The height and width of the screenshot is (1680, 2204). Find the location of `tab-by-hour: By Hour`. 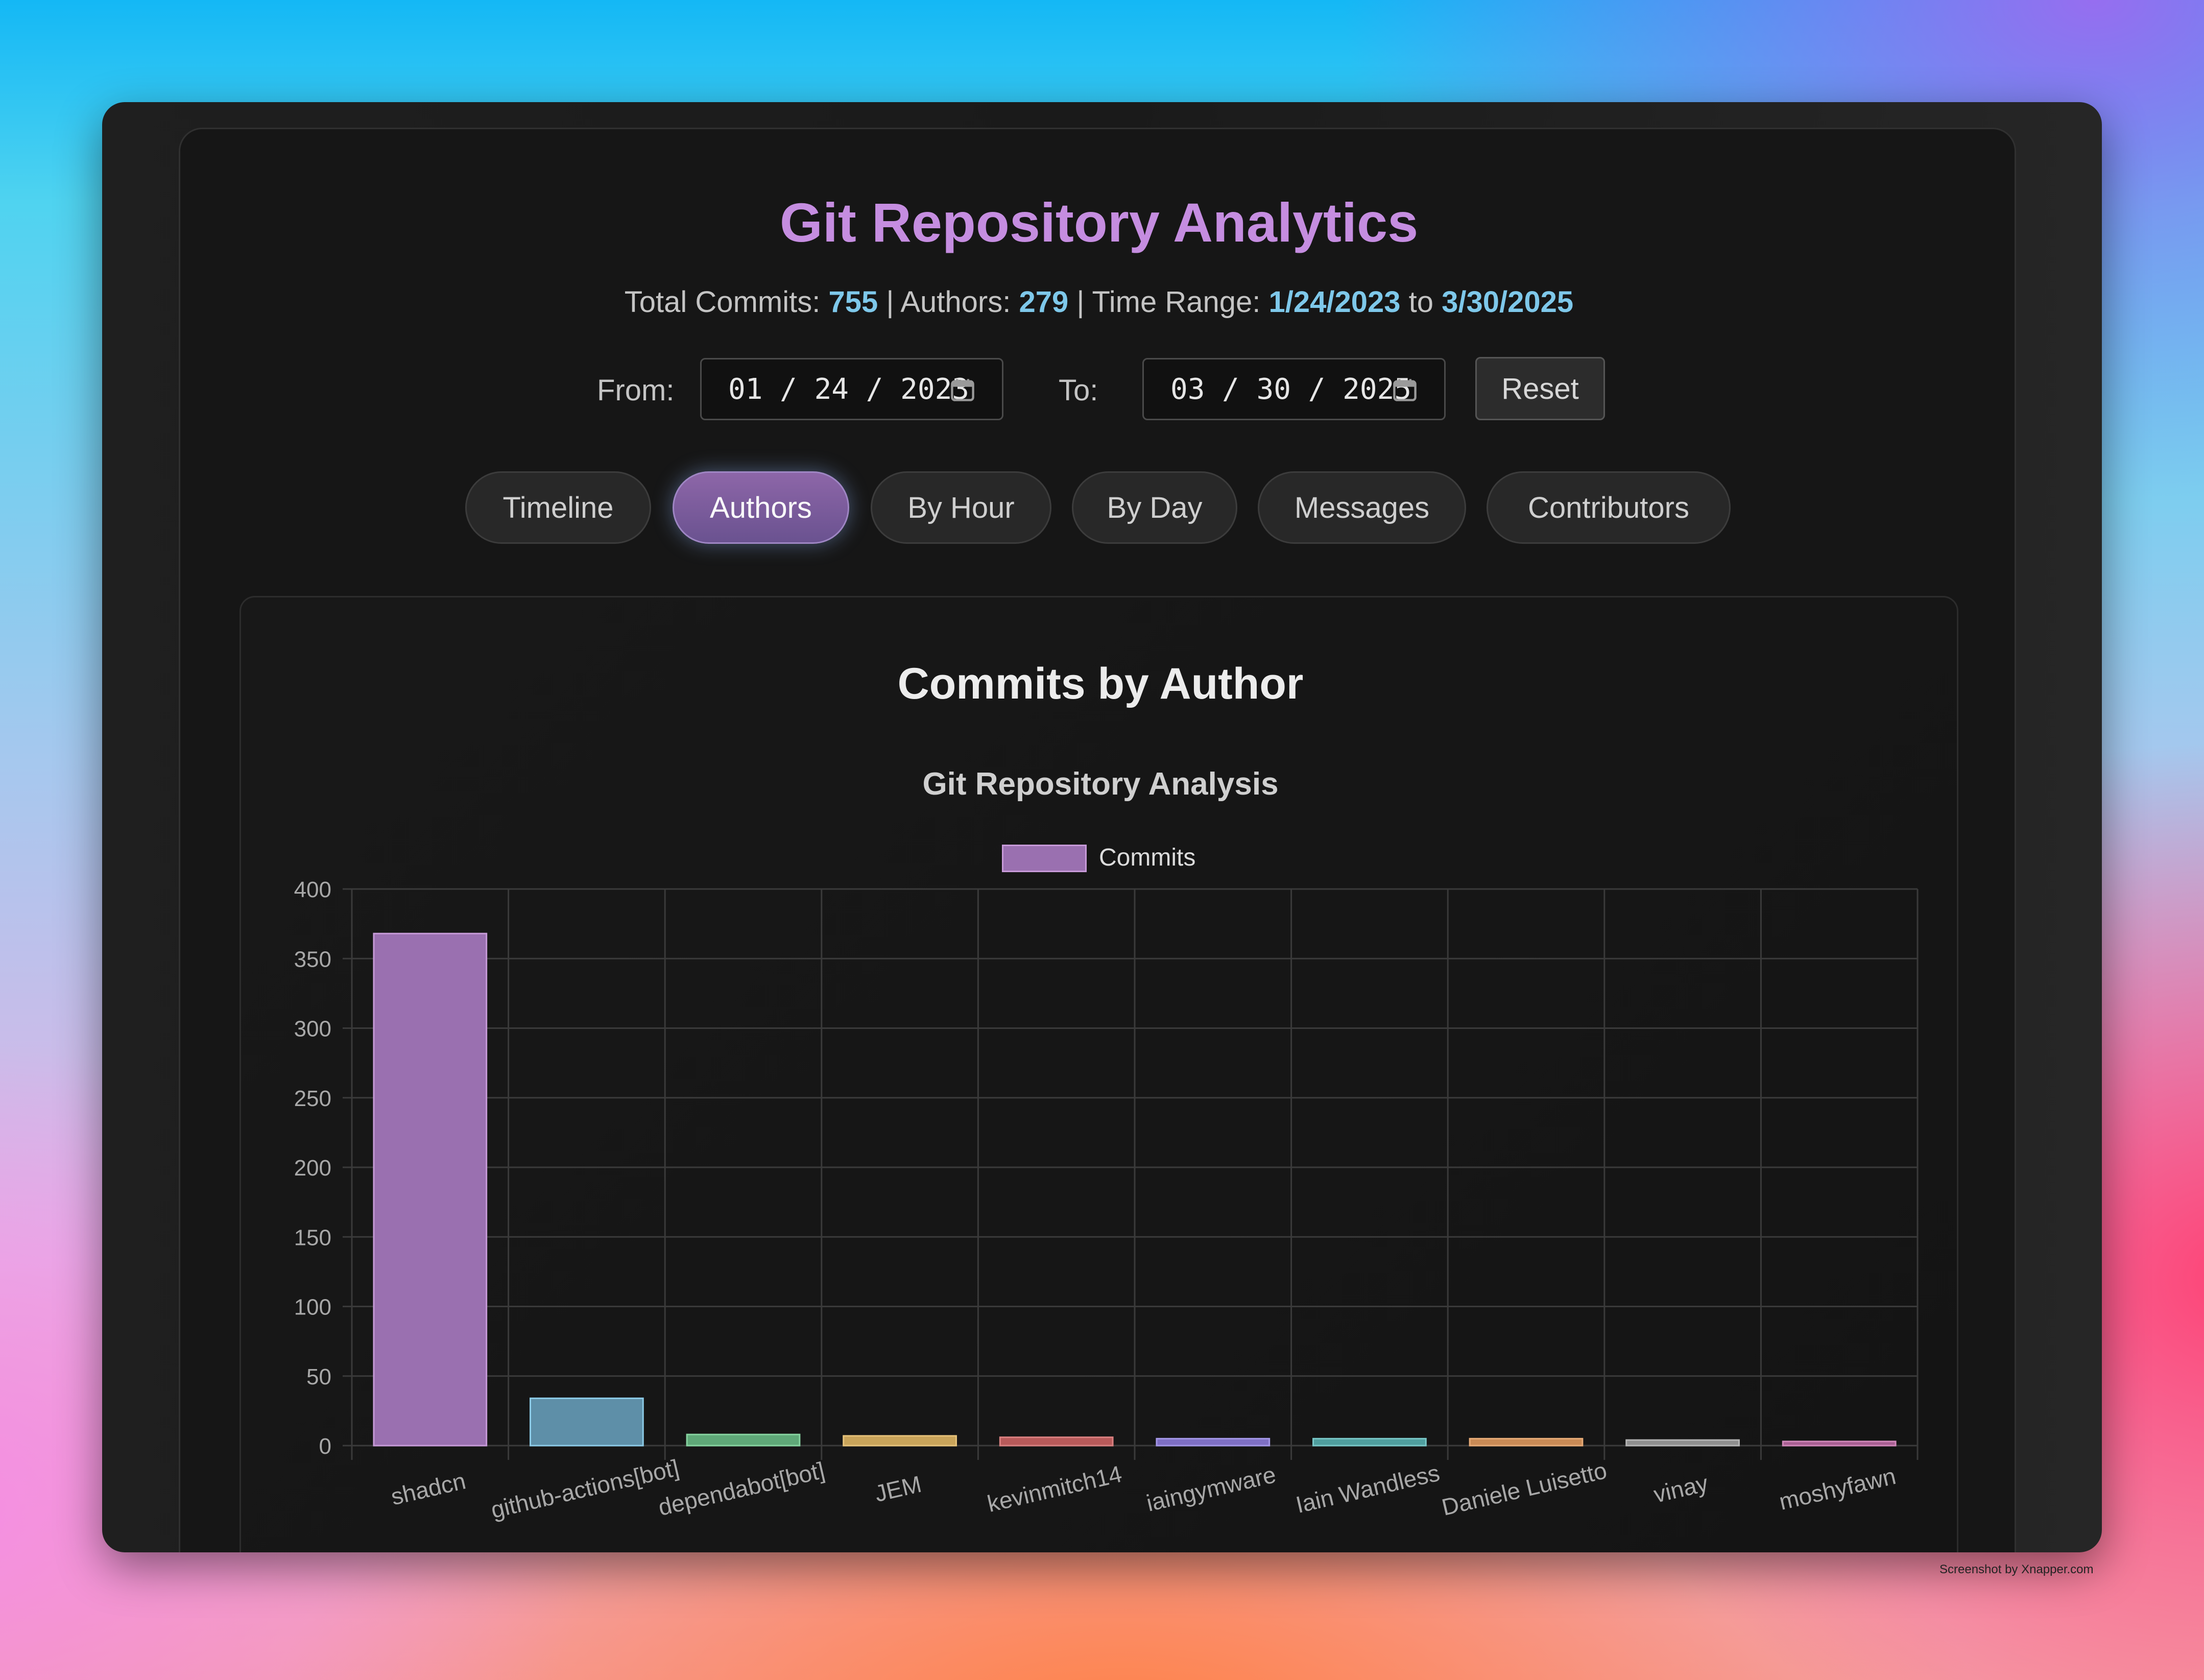

tab-by-hour: By Hour is located at coordinates (961, 507).